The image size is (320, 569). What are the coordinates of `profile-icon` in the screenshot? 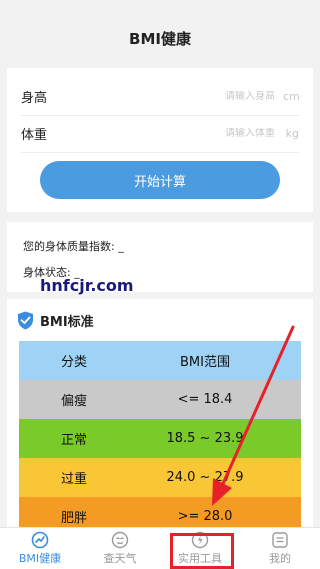 It's located at (280, 540).